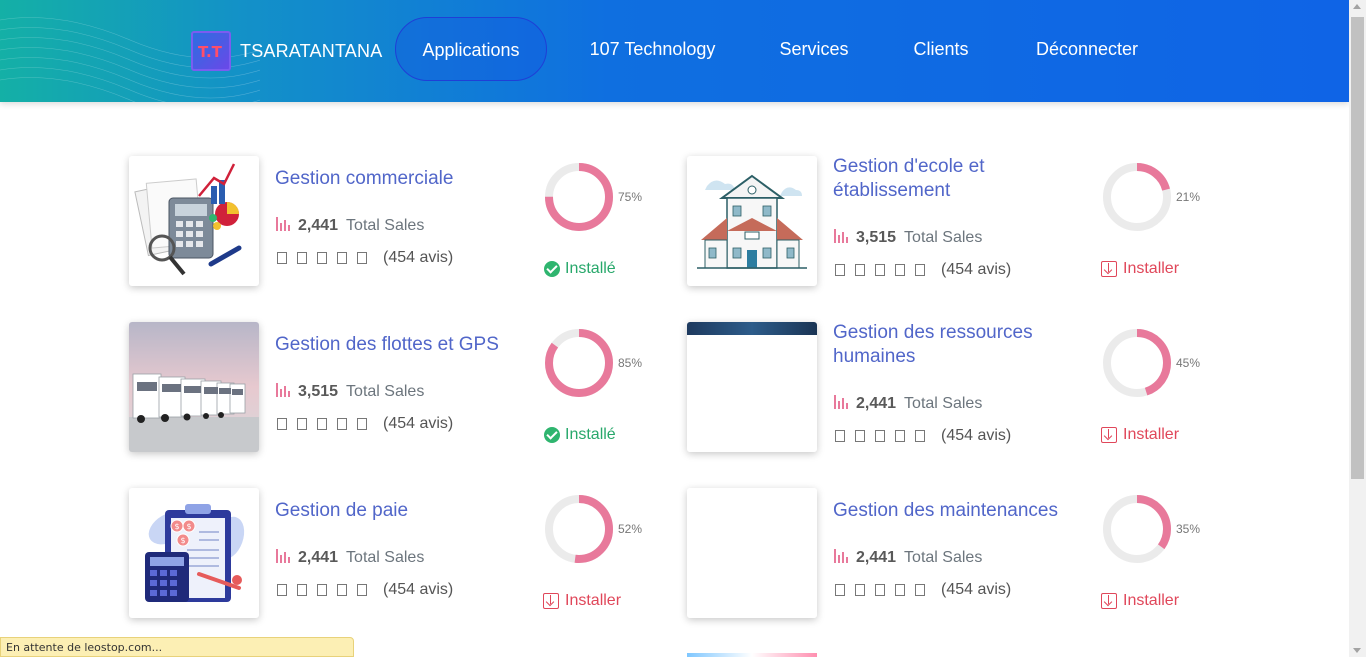 Image resolution: width=1366 pixels, height=657 pixels. What do you see at coordinates (1357, 650) in the screenshot?
I see `scroll-down-arrow-icon` at bounding box center [1357, 650].